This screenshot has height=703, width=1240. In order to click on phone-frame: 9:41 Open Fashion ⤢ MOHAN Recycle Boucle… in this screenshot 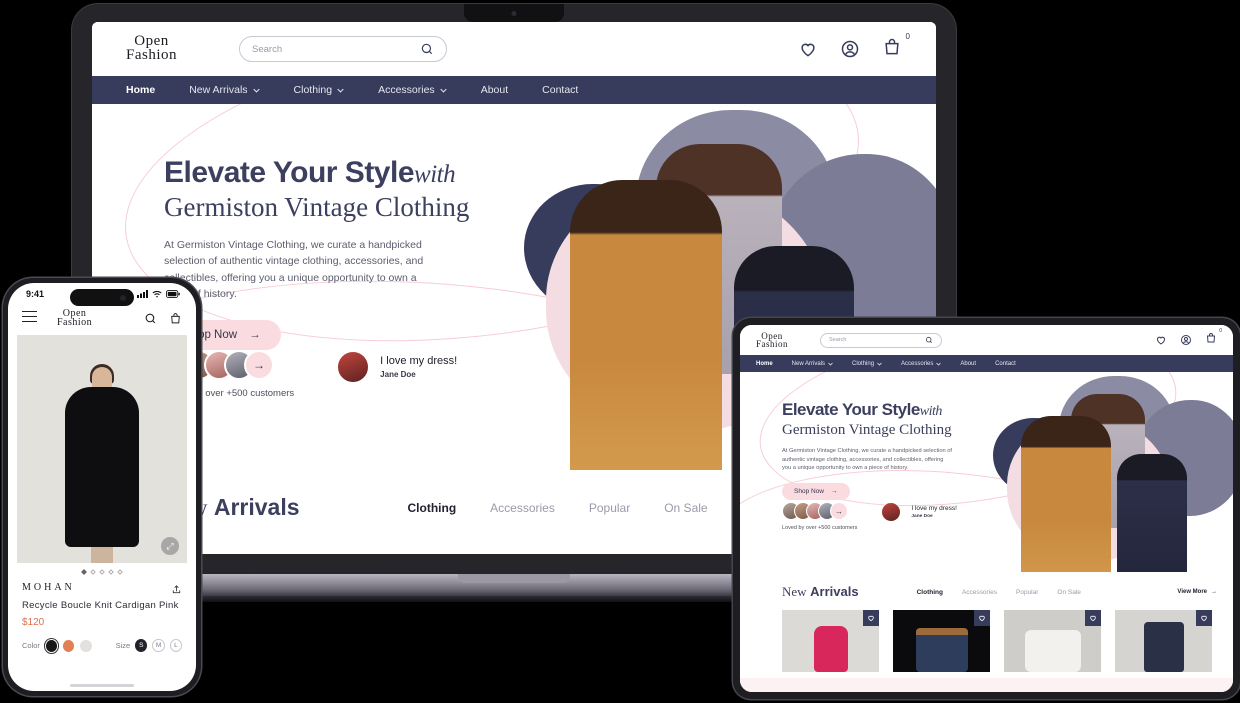, I will do `click(102, 487)`.